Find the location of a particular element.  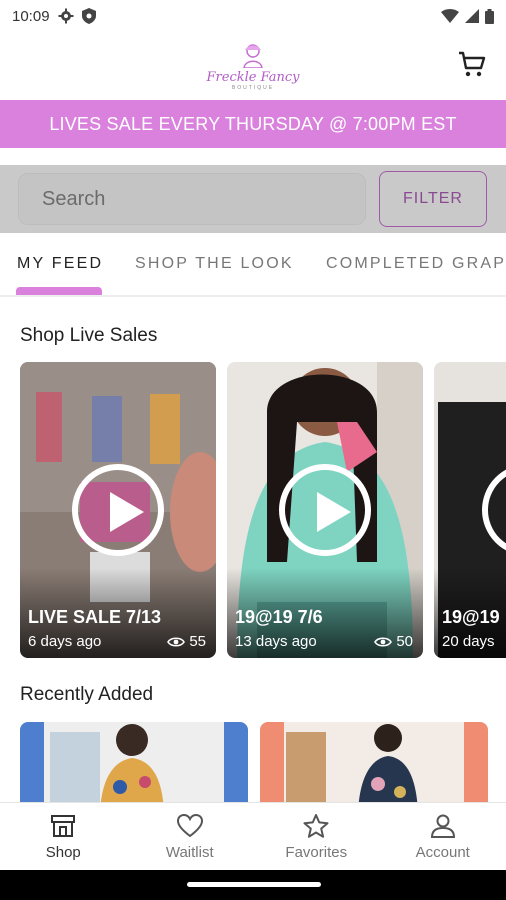

system-gesture-bar is located at coordinates (253, 885).